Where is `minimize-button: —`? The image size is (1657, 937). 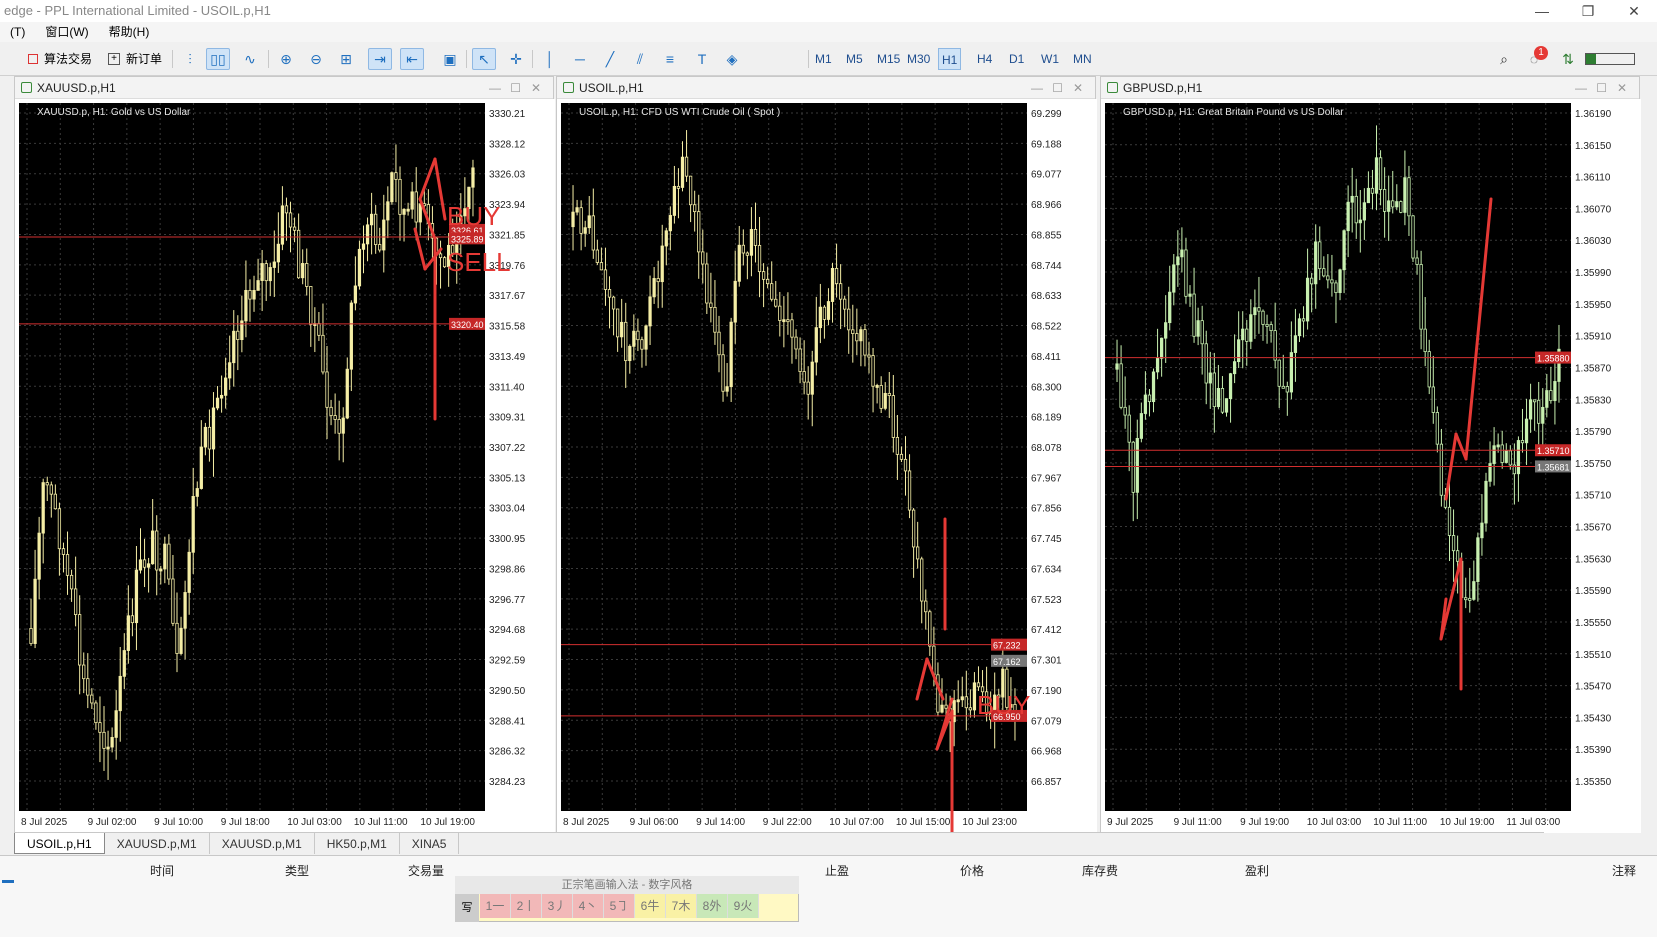
minimize-button: — is located at coordinates (1542, 11).